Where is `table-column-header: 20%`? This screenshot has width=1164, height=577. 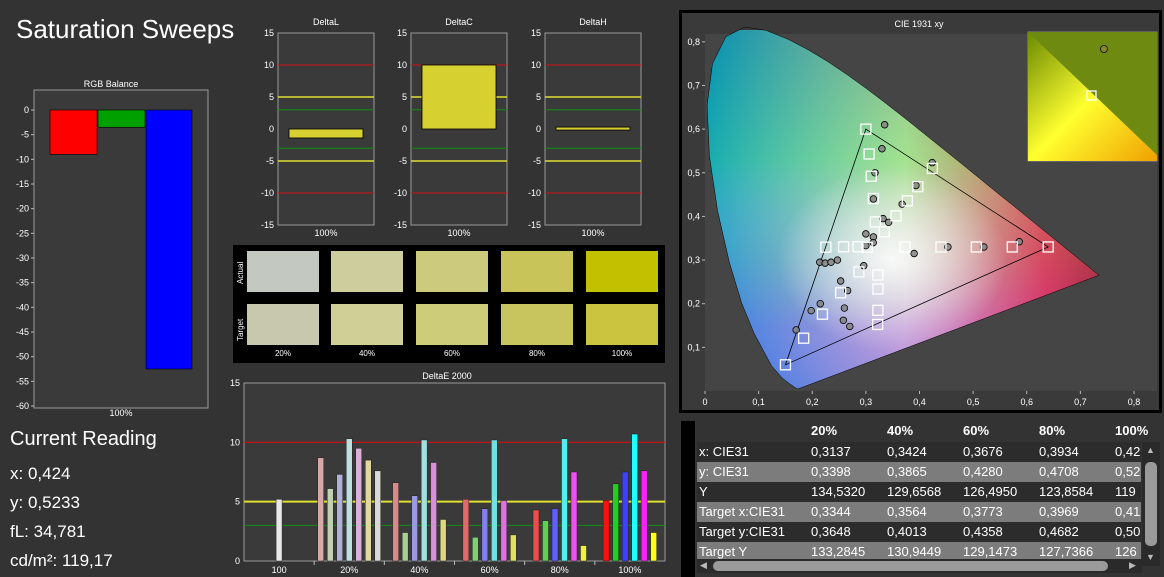
table-column-header: 20% is located at coordinates (824, 430).